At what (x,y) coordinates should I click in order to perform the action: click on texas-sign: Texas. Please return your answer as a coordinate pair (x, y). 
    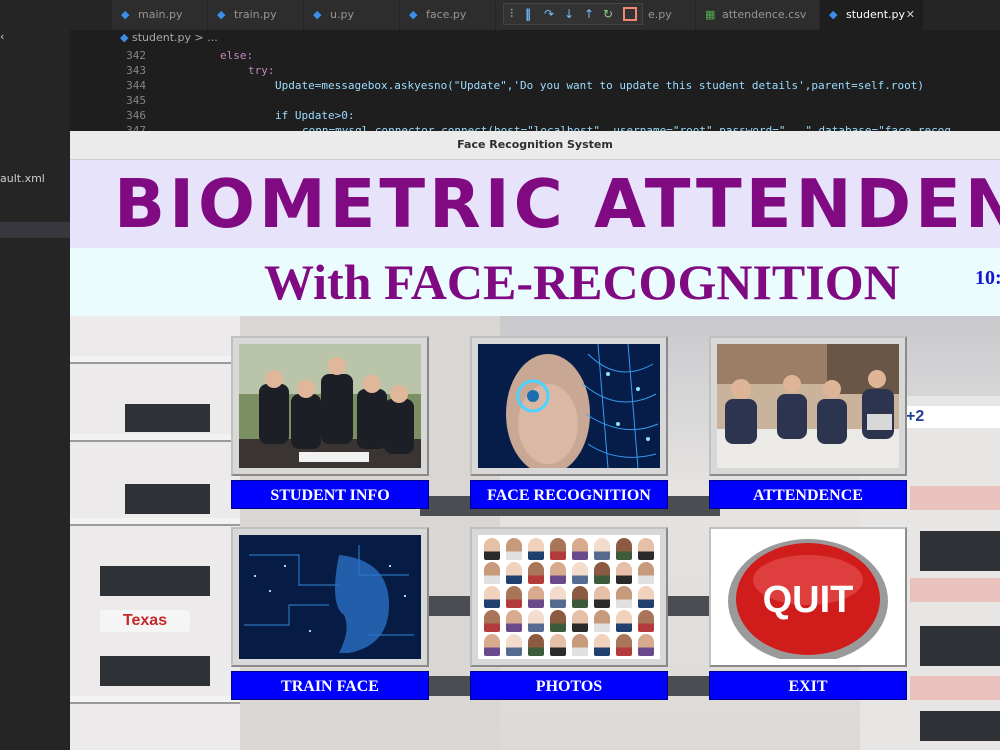
    Looking at the image, I should click on (145, 621).